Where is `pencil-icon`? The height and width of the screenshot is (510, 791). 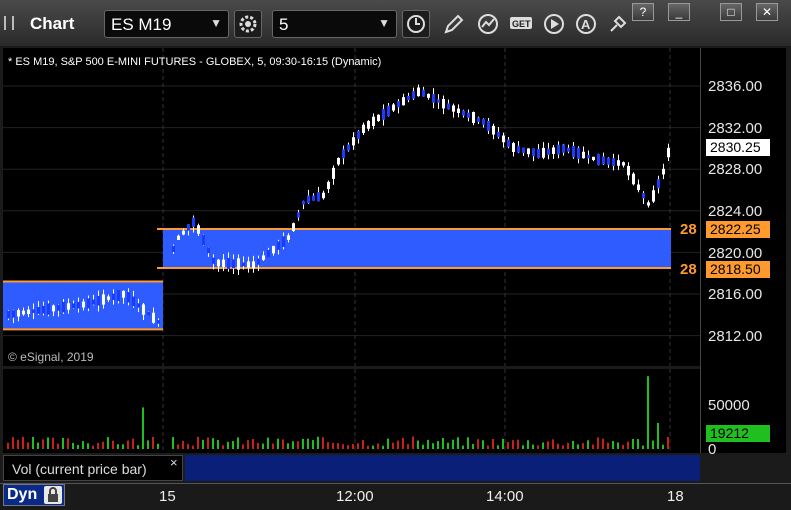 pencil-icon is located at coordinates (454, 24).